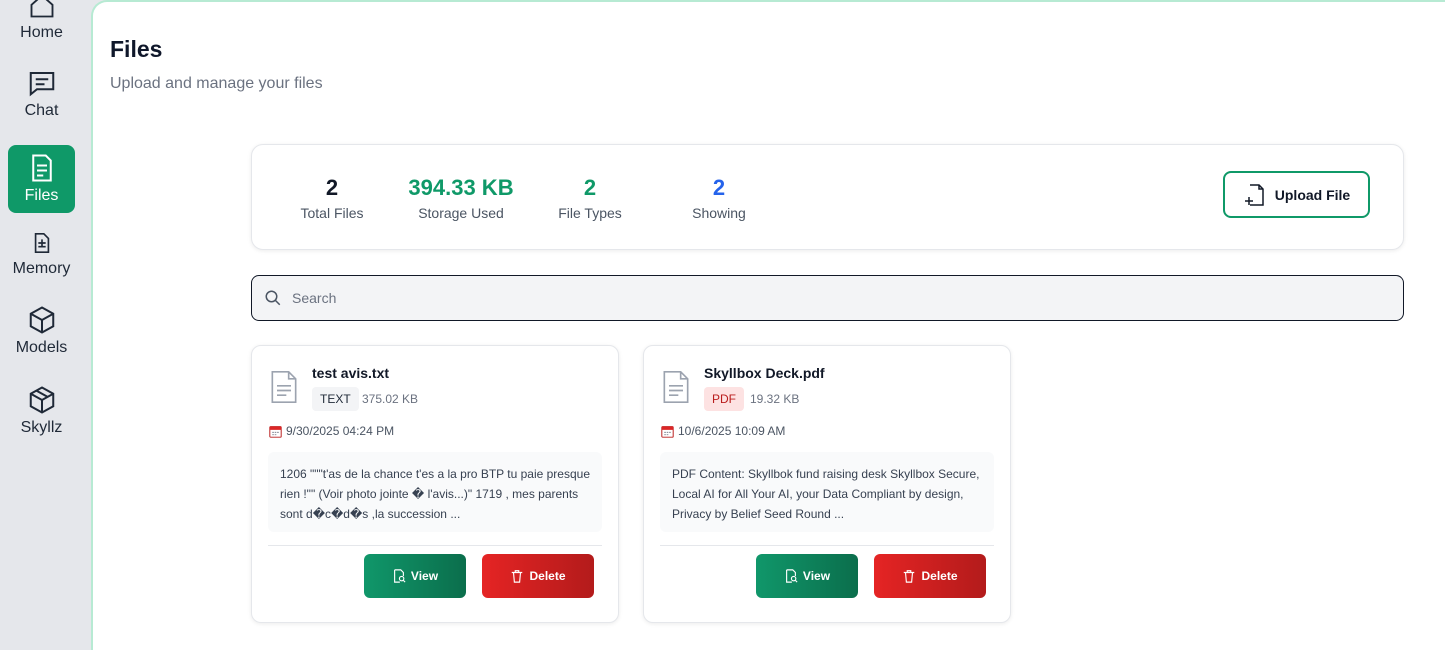 The width and height of the screenshot is (1445, 650). I want to click on sidebar-item-models: Models, so click(41, 333).